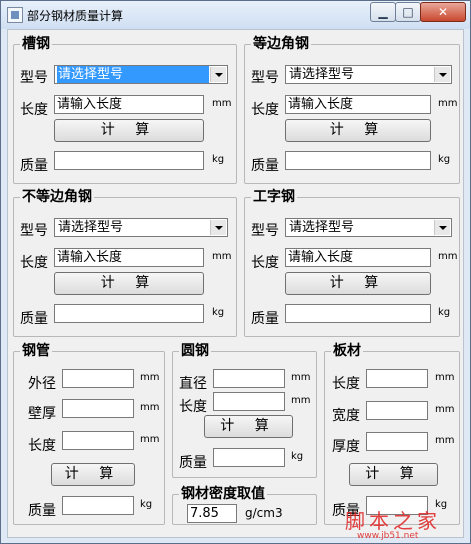 The width and height of the screenshot is (471, 544). What do you see at coordinates (15, 15) in the screenshot?
I see `app-icon` at bounding box center [15, 15].